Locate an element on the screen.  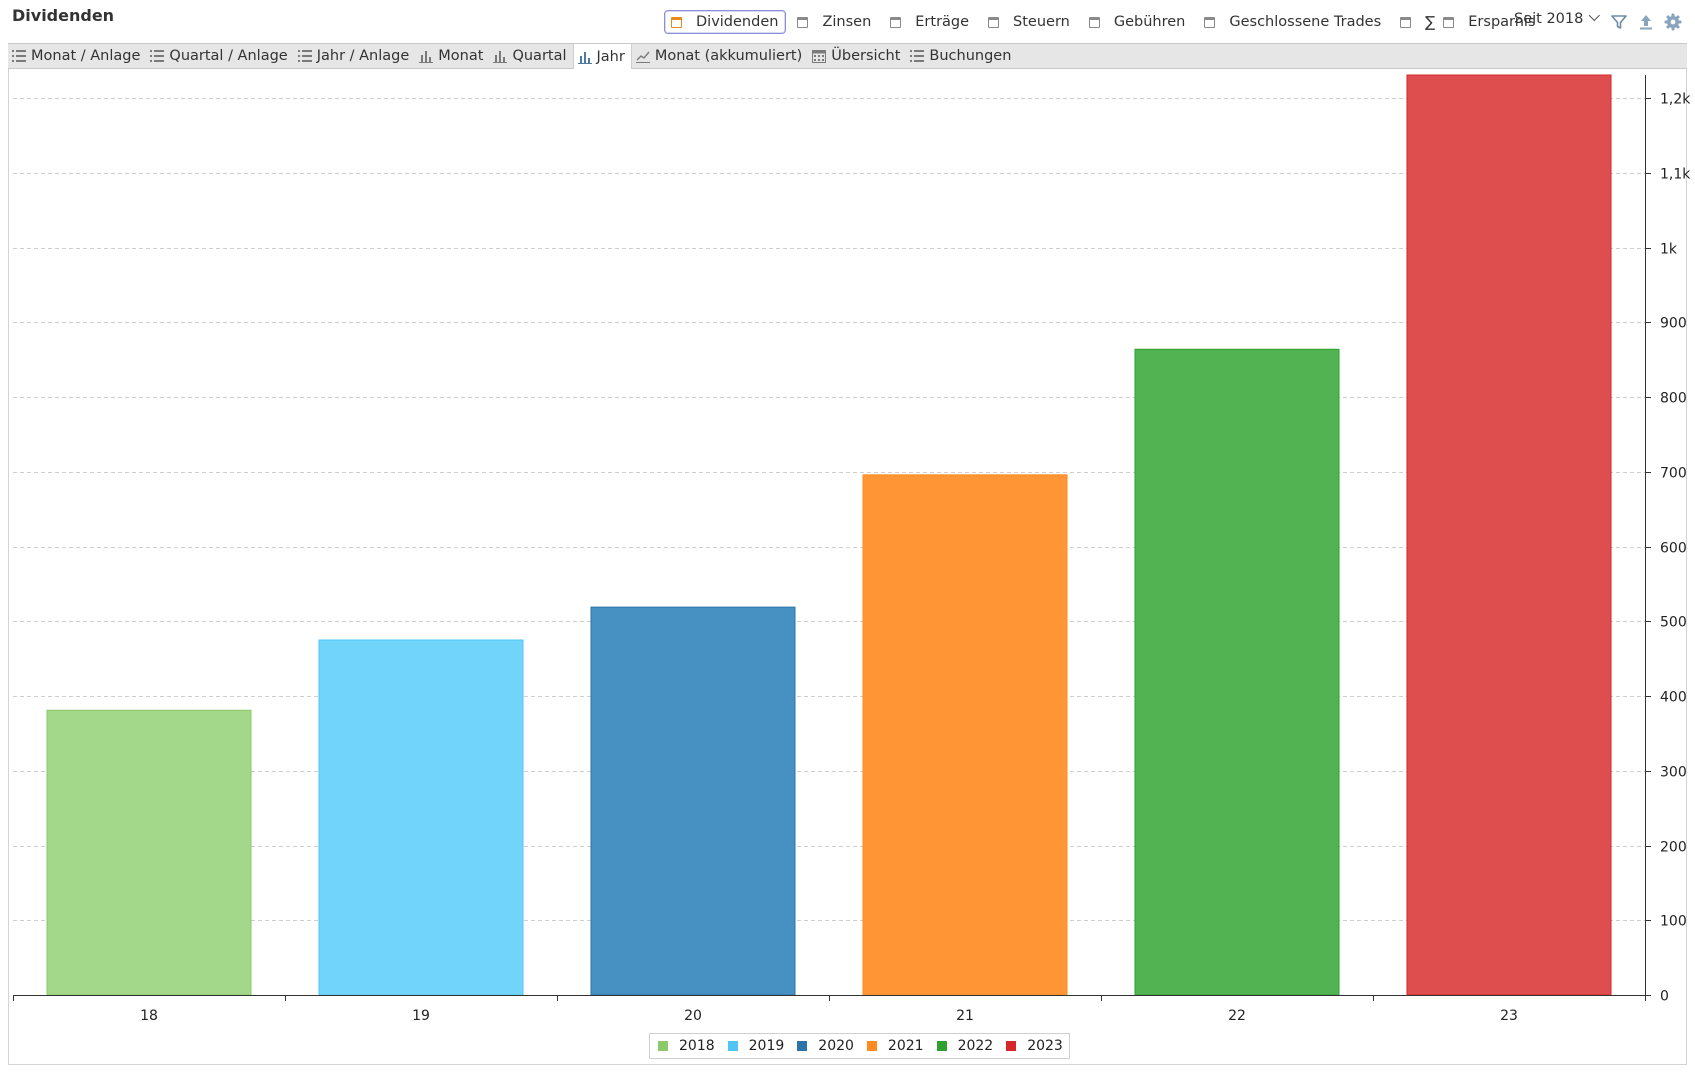
tab-jahr-anlage: Jahr / Anlage is located at coordinates (355, 56).